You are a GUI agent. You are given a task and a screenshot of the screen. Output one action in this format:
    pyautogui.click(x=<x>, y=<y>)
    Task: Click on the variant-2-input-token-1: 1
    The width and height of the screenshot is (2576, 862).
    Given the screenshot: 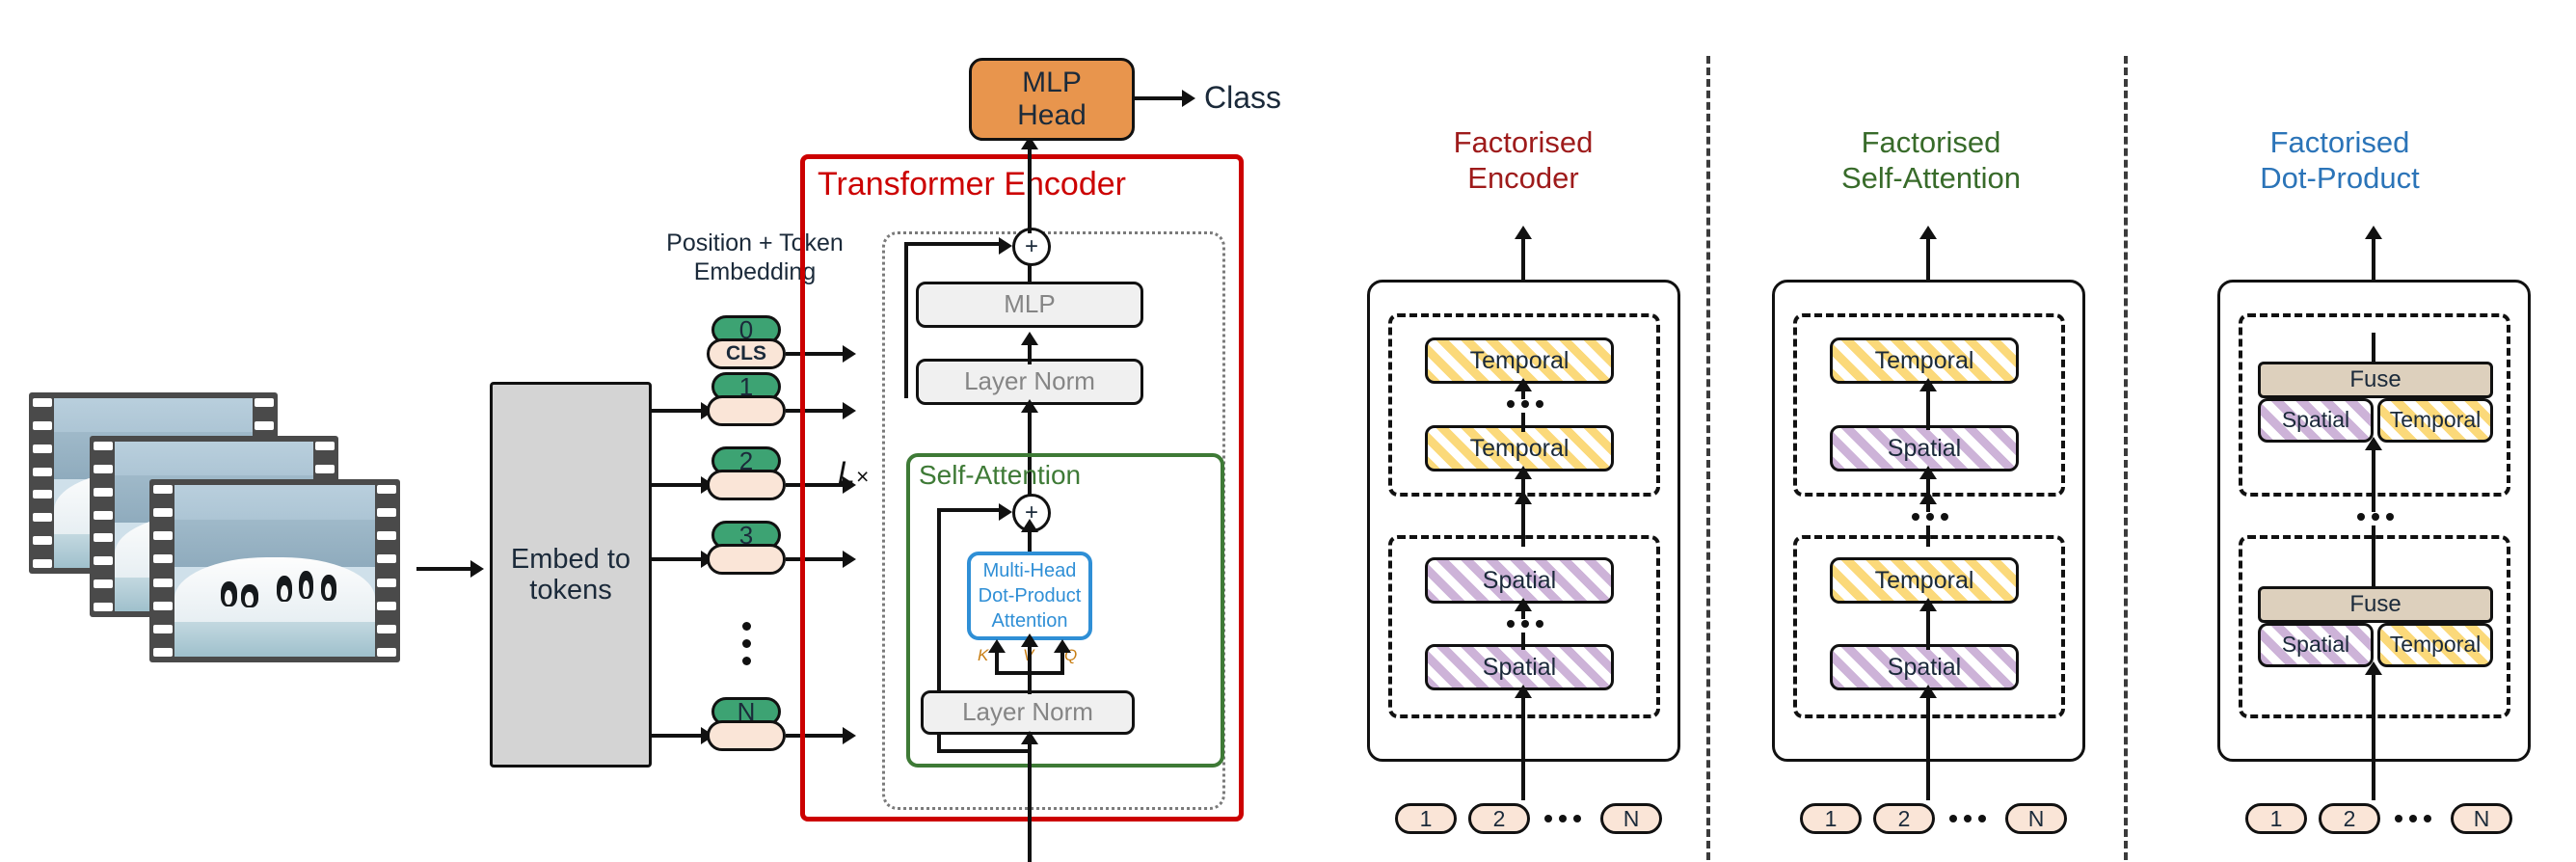 What is the action you would take?
    pyautogui.click(x=1831, y=818)
    